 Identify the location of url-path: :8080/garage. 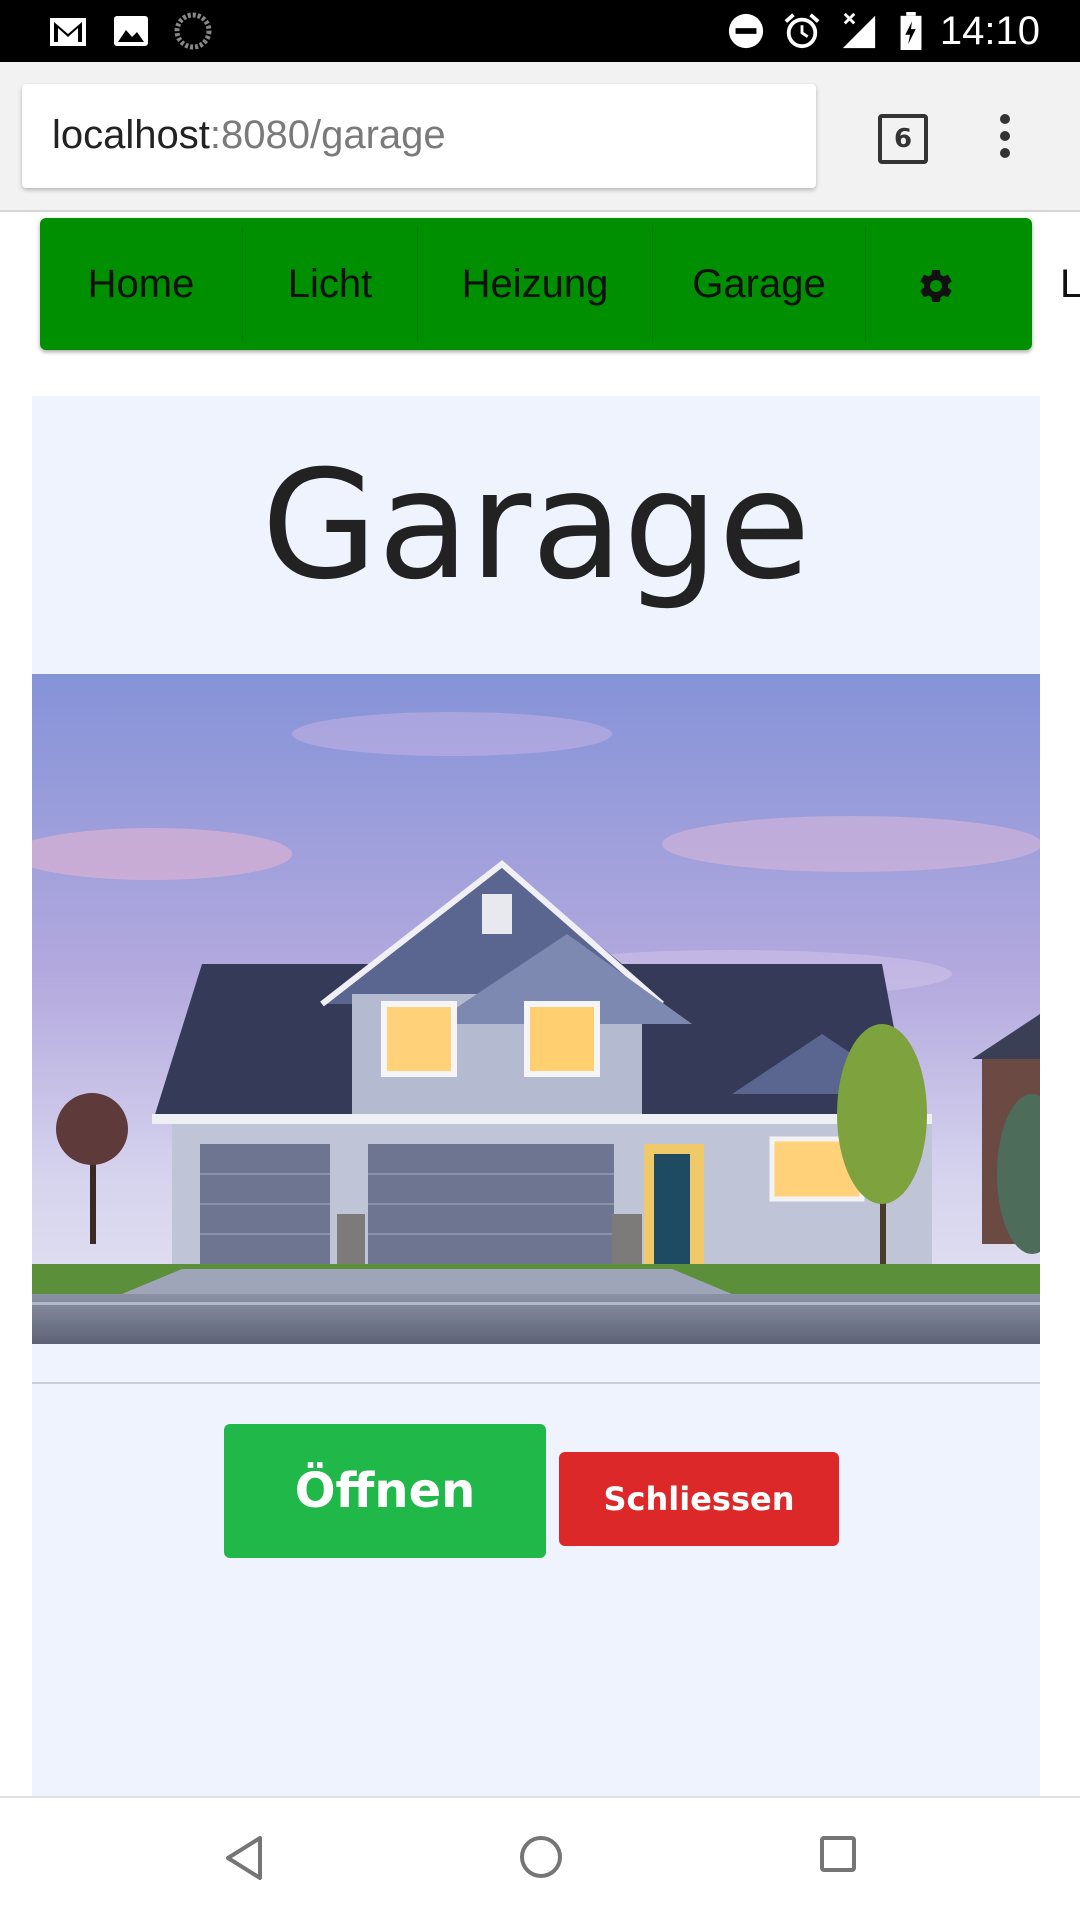
(327, 135).